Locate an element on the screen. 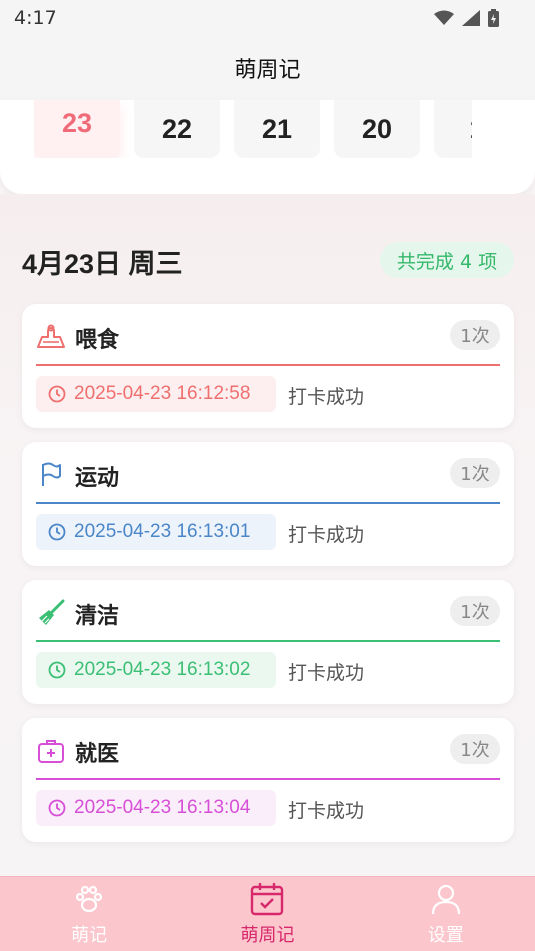 The image size is (535, 951). record-title: 清洁 is located at coordinates (97, 616).